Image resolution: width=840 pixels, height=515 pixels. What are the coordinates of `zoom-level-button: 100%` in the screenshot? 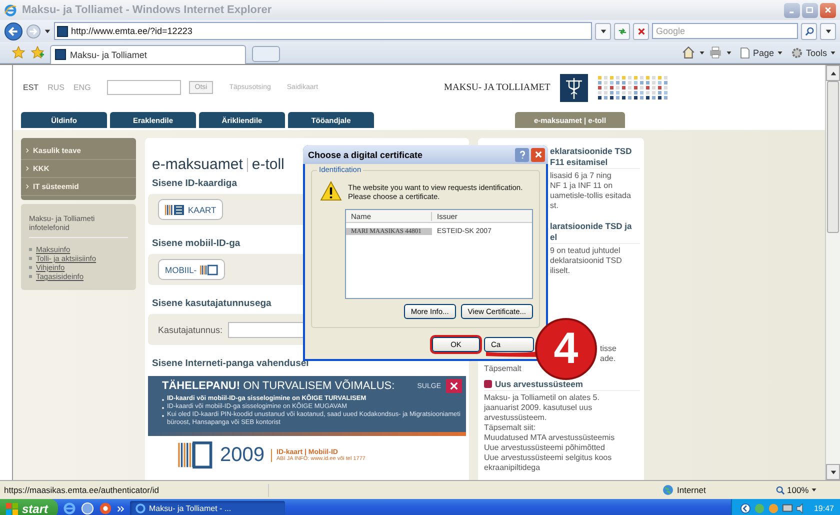 It's located at (806, 490).